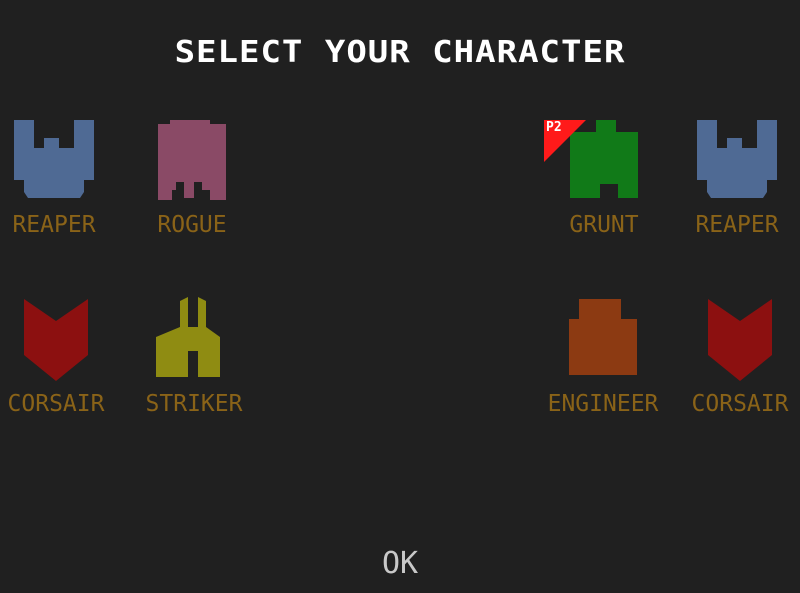 The image size is (800, 593). I want to click on character-label: STRIKER, so click(194, 404).